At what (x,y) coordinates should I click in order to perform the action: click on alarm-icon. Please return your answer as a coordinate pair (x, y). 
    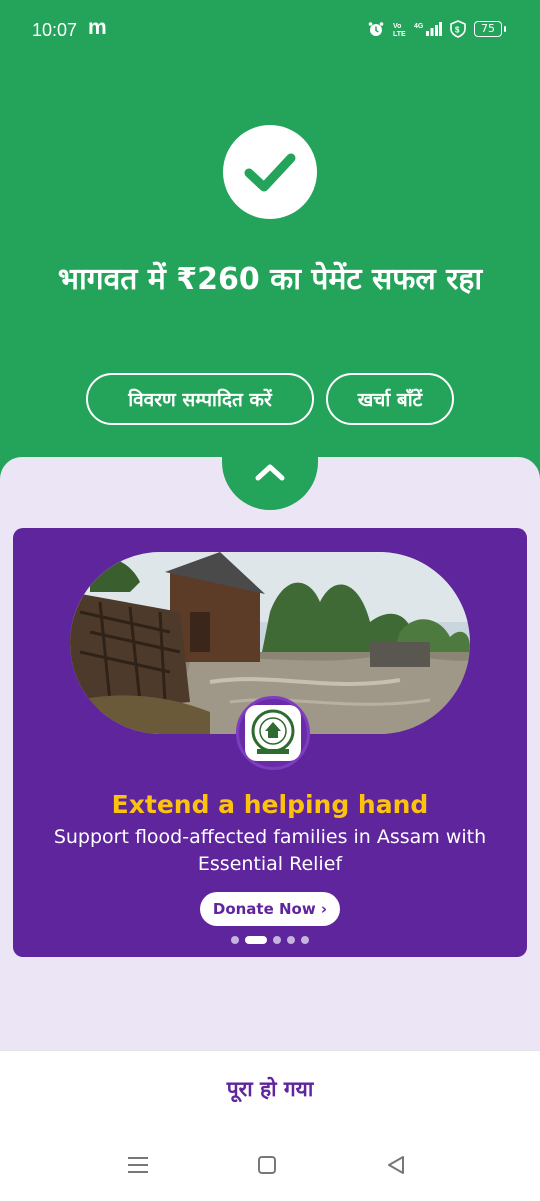
    Looking at the image, I should click on (376, 29).